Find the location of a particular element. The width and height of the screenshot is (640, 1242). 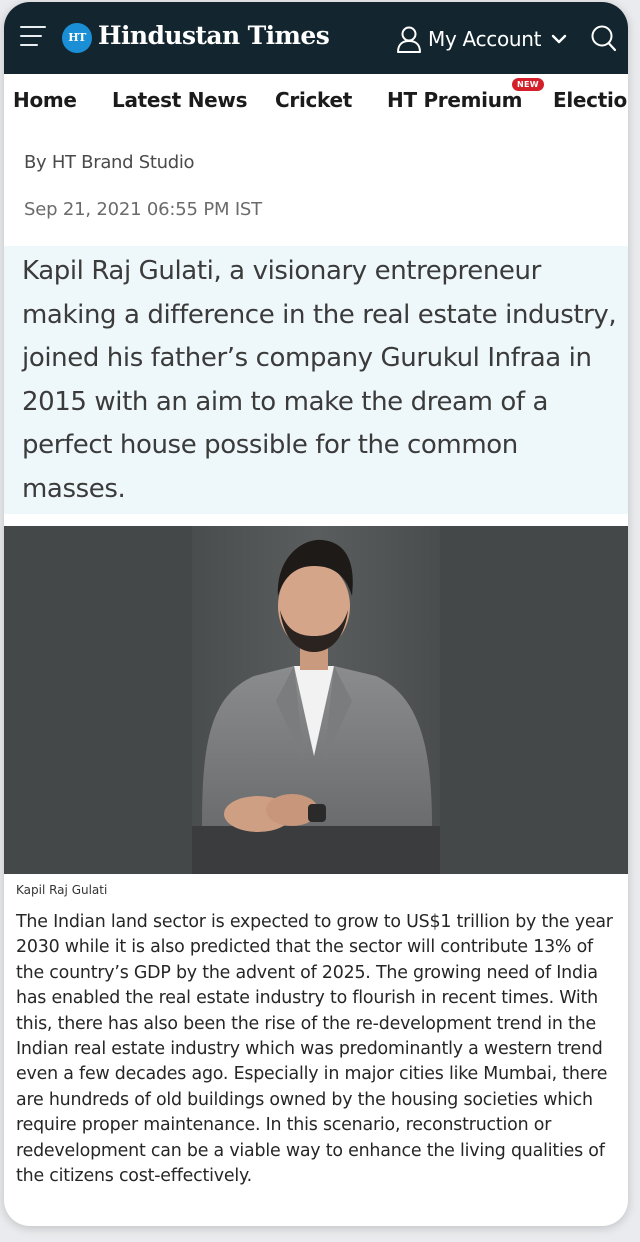

my-account-button: My Account is located at coordinates (482, 39).